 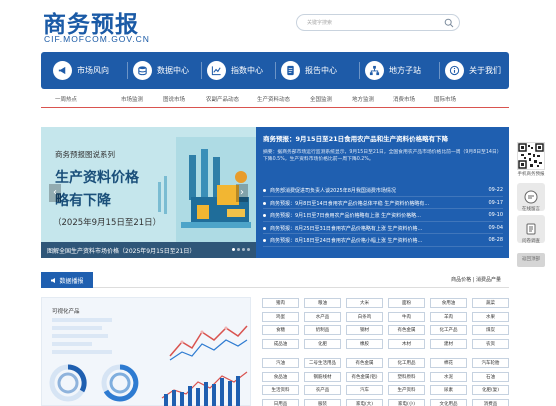 I want to click on commodity-tag: 棉花, so click(x=448, y=363).